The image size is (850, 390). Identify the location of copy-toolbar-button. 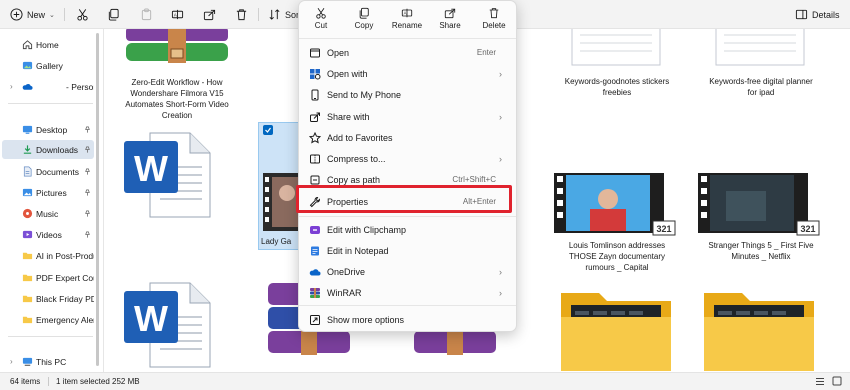
(113, 14).